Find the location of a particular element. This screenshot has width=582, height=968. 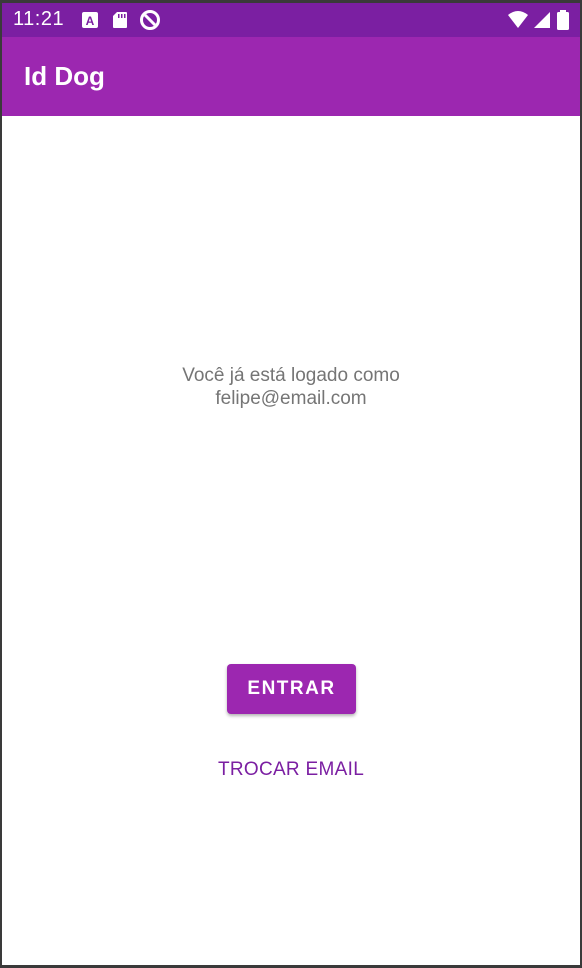

battery-icon is located at coordinates (563, 20).